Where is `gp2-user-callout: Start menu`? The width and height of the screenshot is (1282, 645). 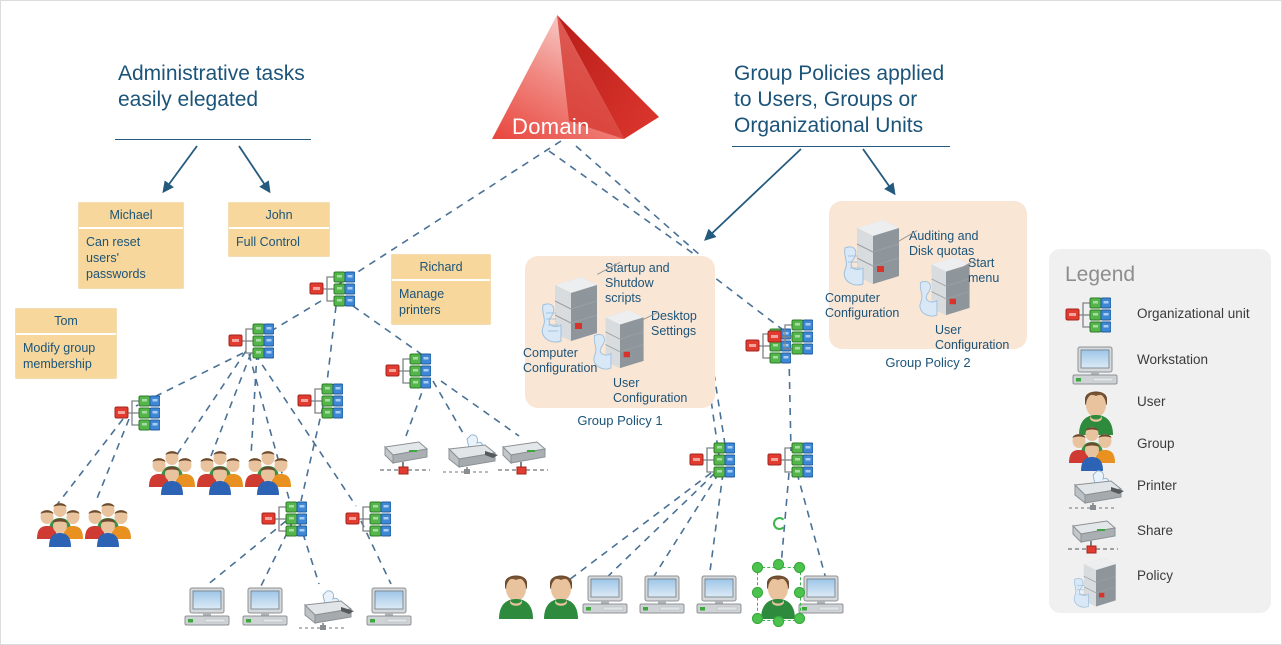 gp2-user-callout: Start menu is located at coordinates (984, 270).